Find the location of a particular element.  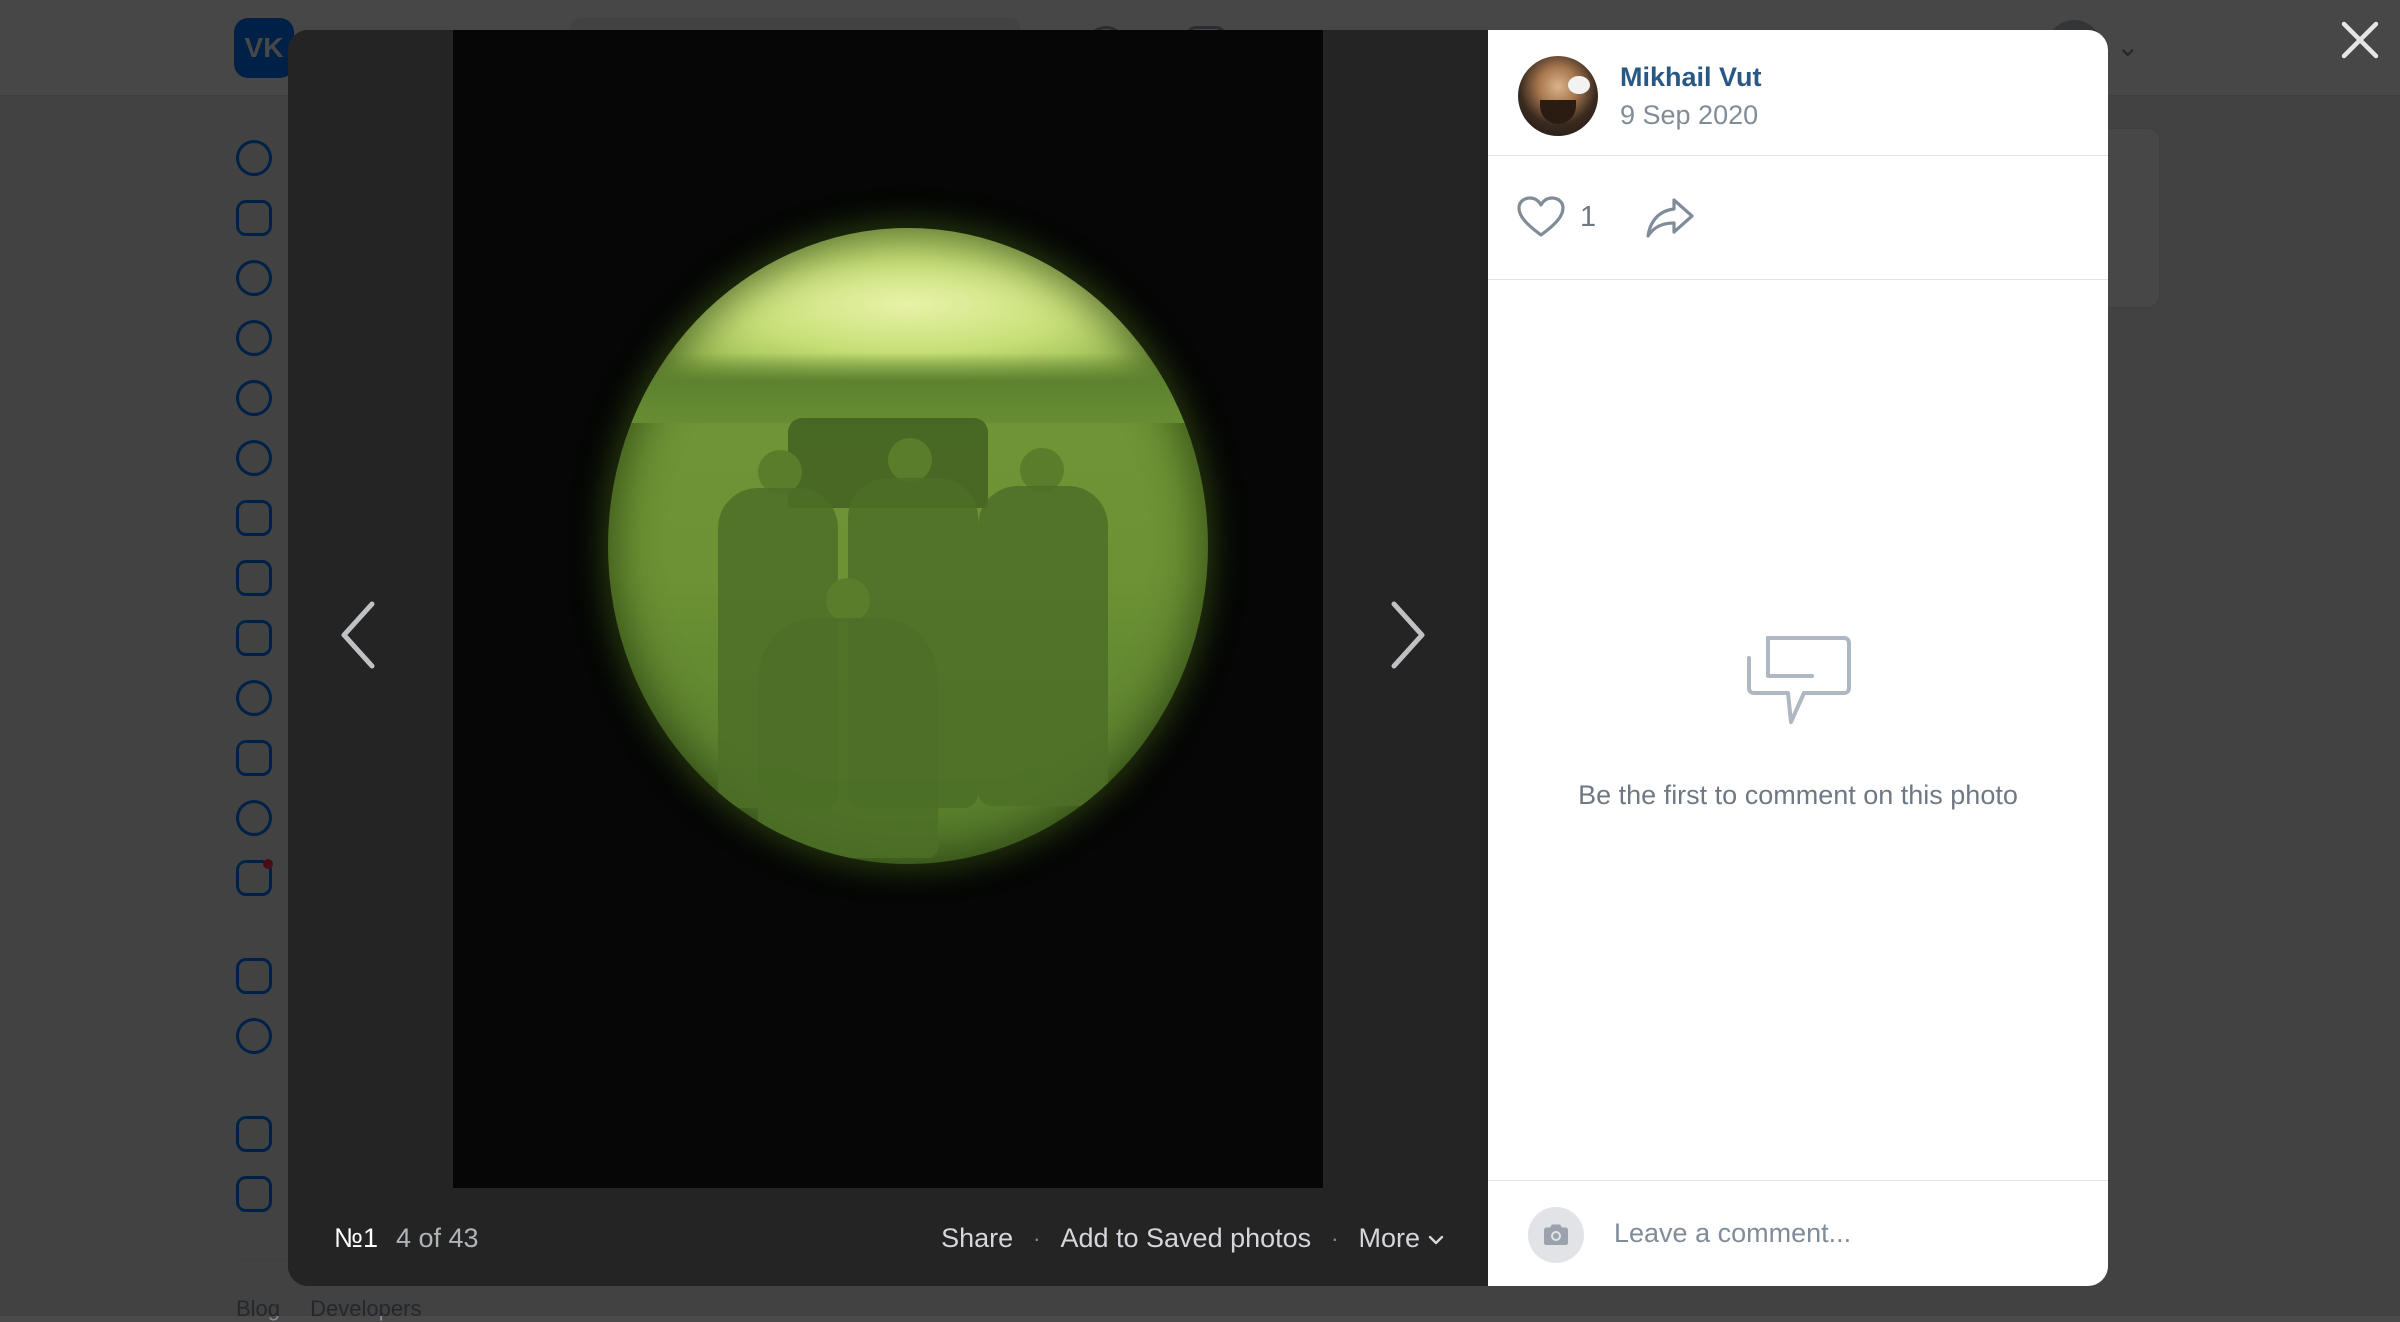

like-button: 1 is located at coordinates (1556, 217).